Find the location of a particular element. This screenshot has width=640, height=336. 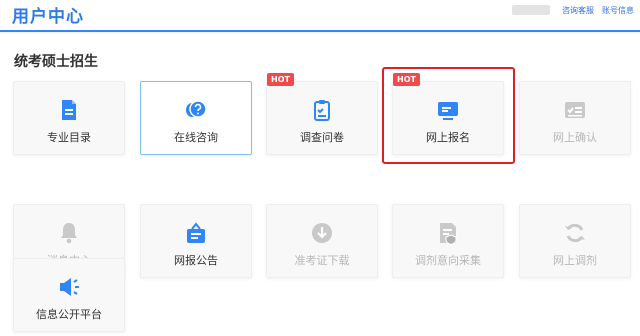

bell-icon is located at coordinates (69, 233).